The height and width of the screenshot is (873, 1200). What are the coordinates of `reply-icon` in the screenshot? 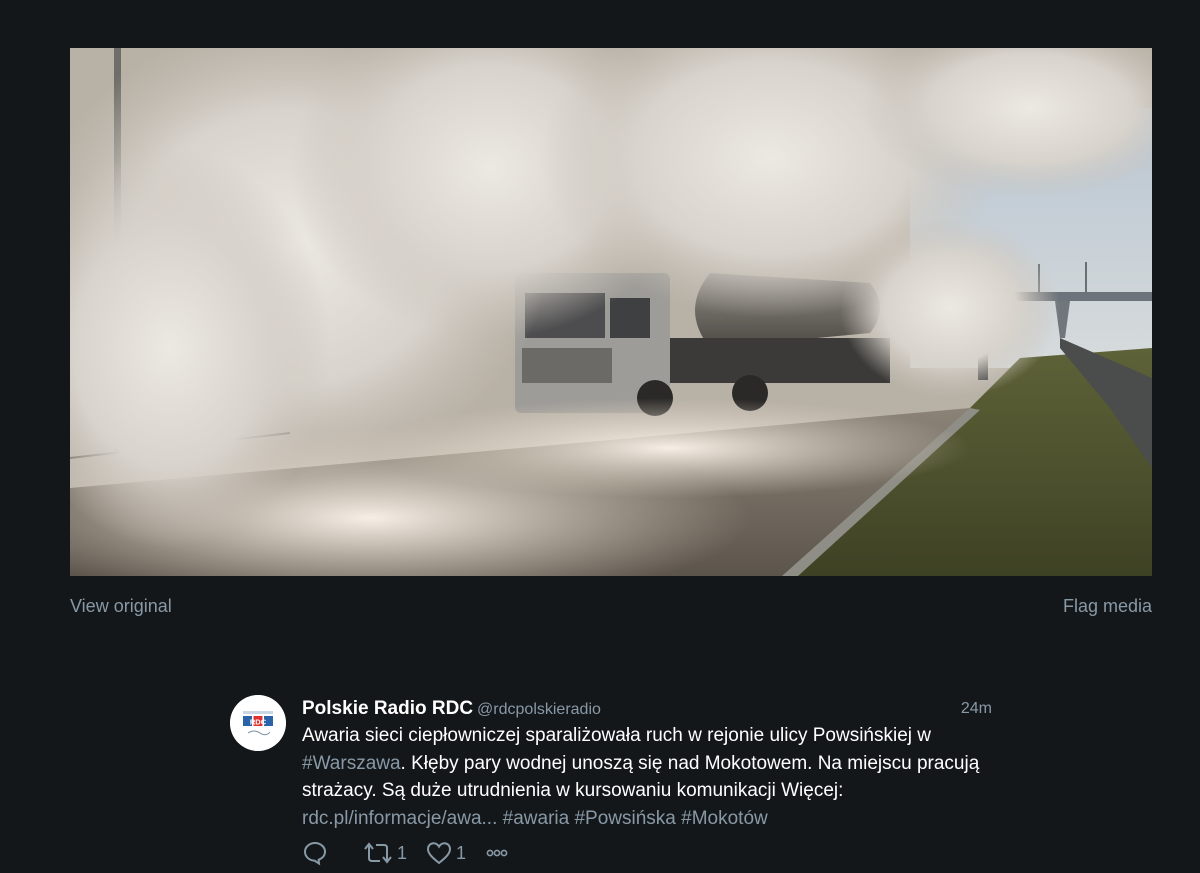 It's located at (315, 853).